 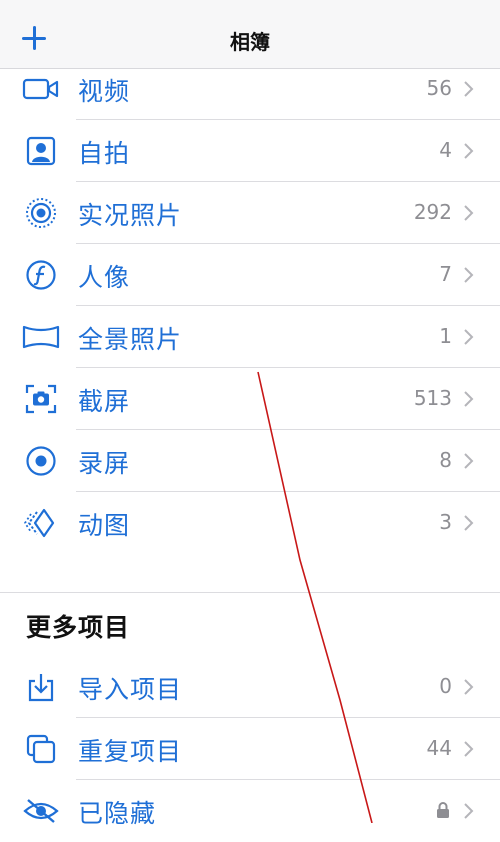 I want to click on album-count: 1, so click(x=445, y=336).